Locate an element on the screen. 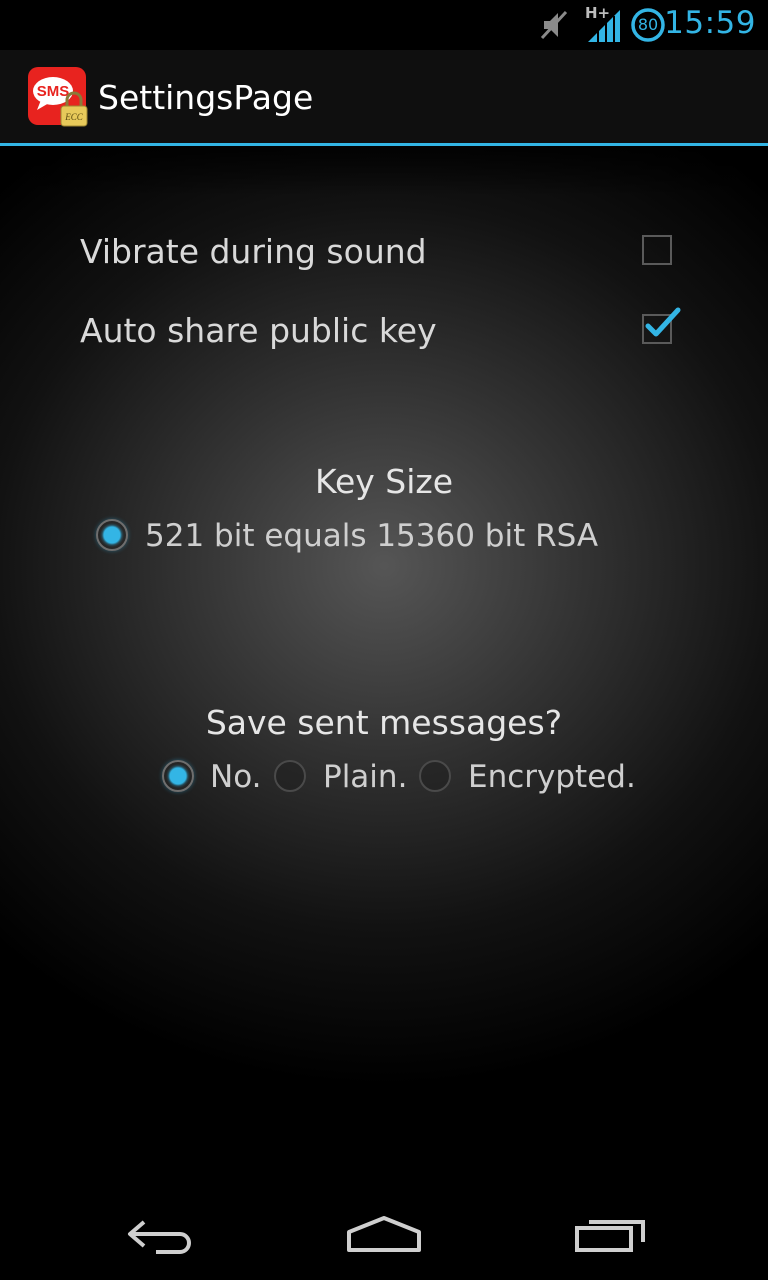  navigation-bar is located at coordinates (384, 1235).